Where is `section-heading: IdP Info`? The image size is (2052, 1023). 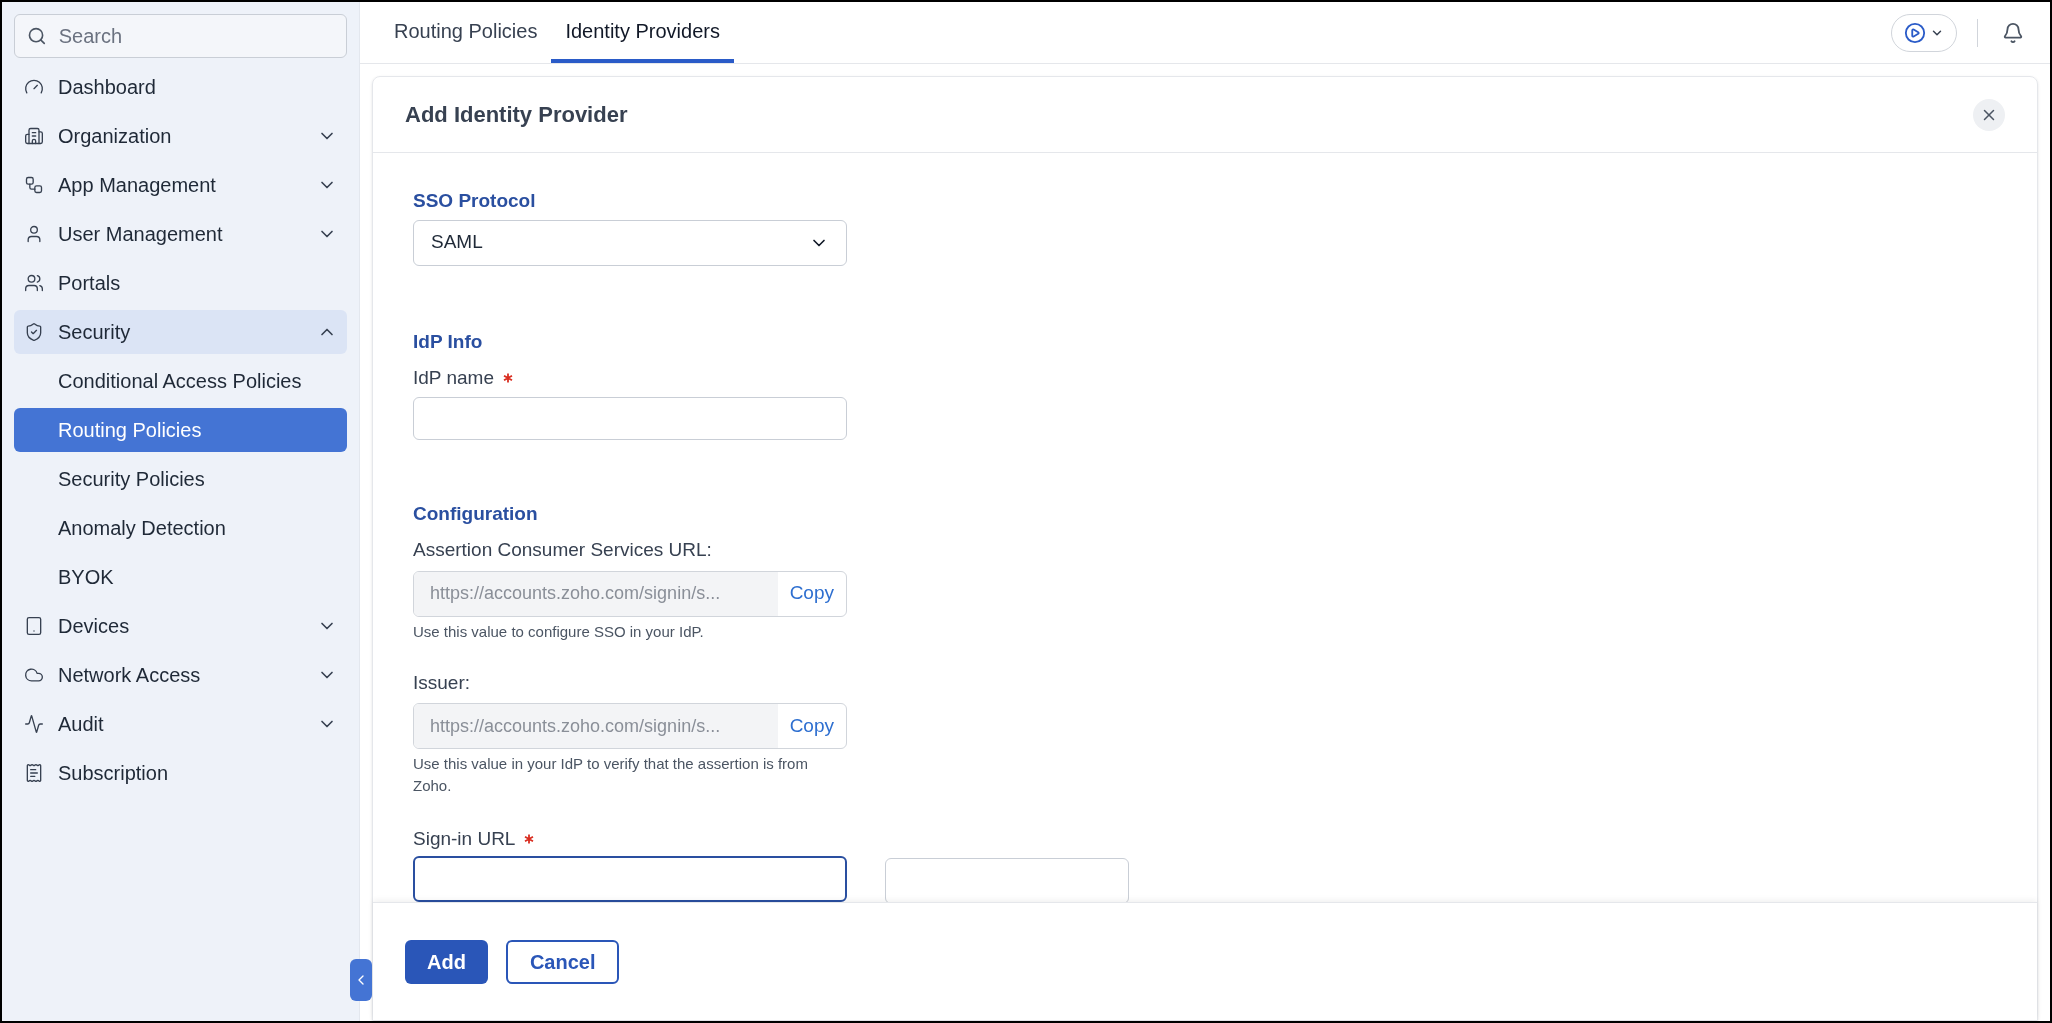 section-heading: IdP Info is located at coordinates (448, 341).